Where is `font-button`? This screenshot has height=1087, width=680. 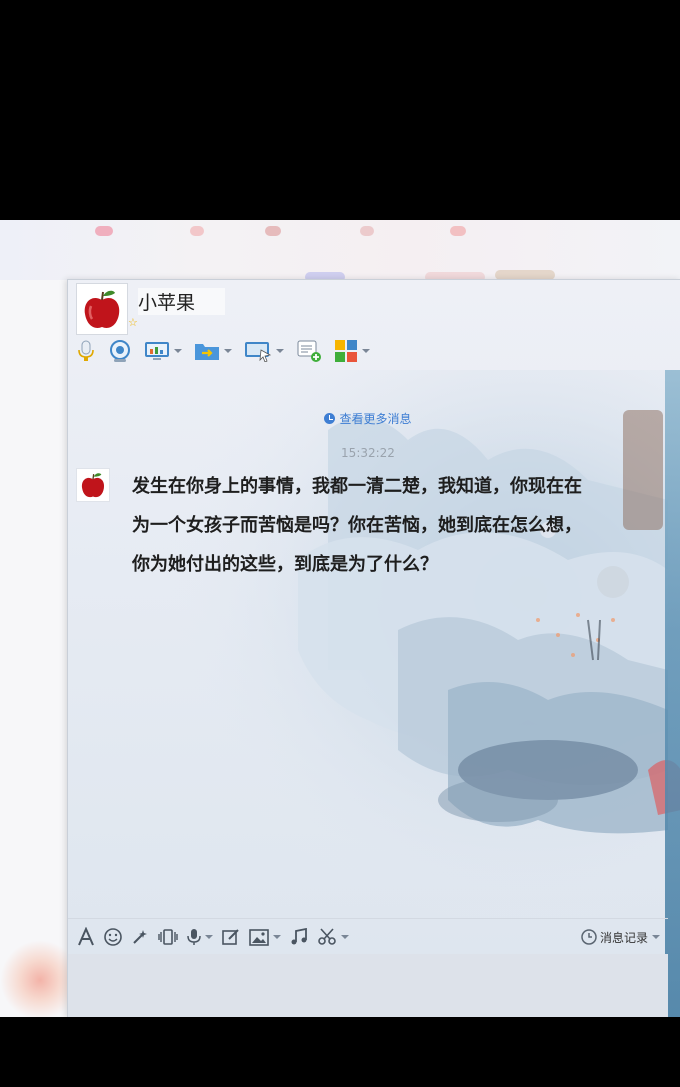
font-button is located at coordinates (86, 937).